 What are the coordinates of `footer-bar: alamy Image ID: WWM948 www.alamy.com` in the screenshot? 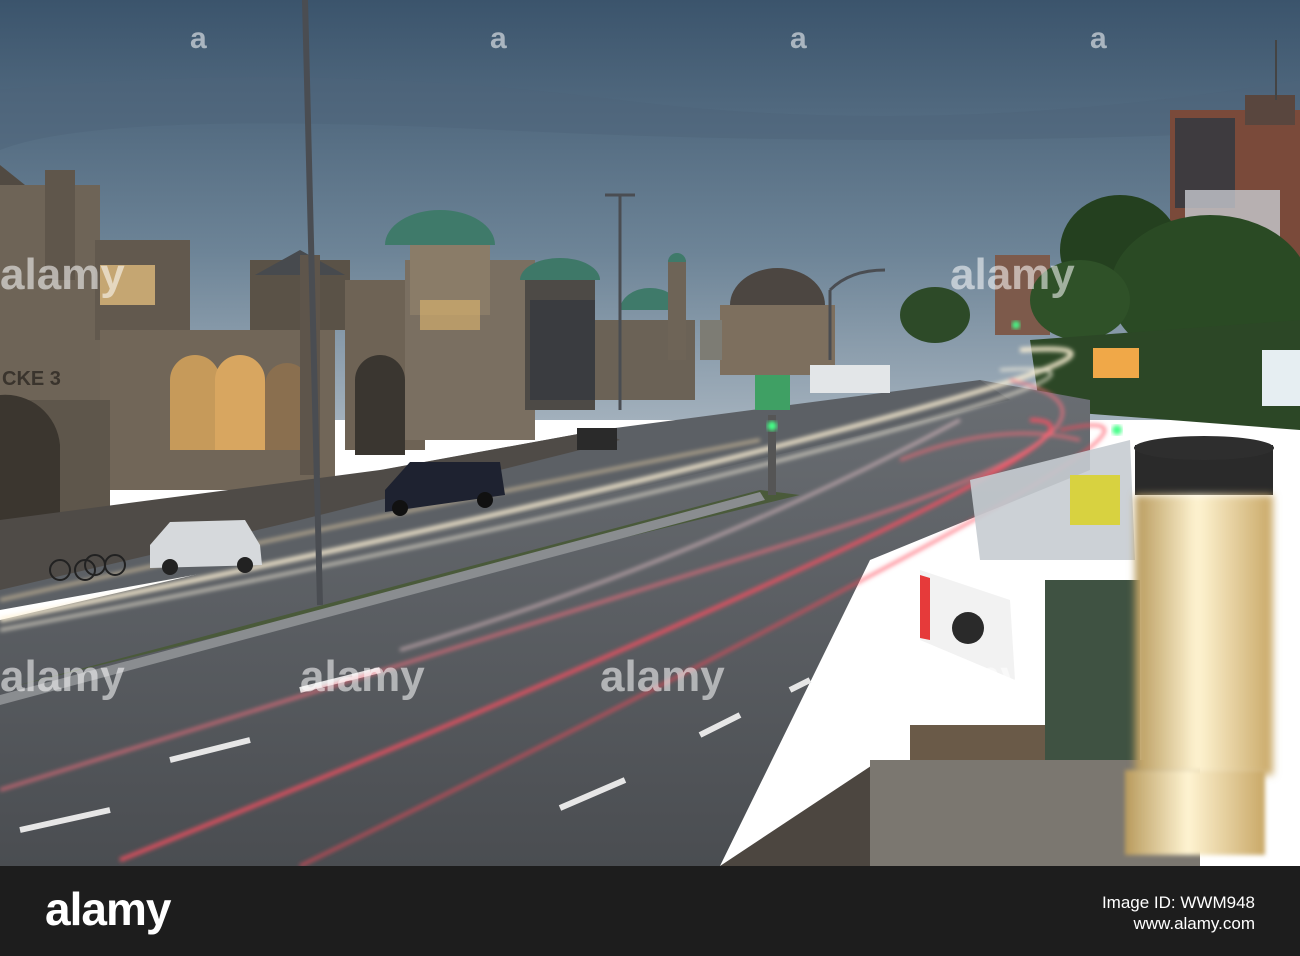 It's located at (650, 911).